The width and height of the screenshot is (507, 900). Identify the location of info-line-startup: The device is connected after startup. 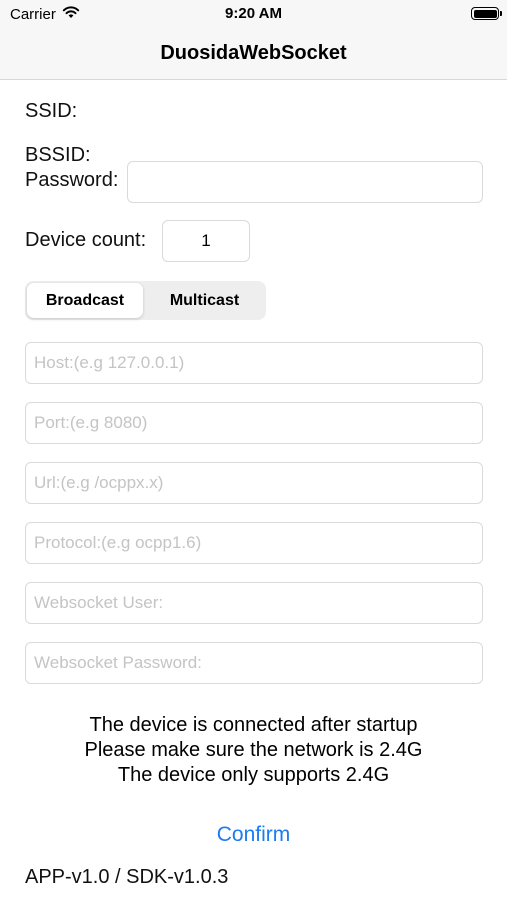
(253, 725).